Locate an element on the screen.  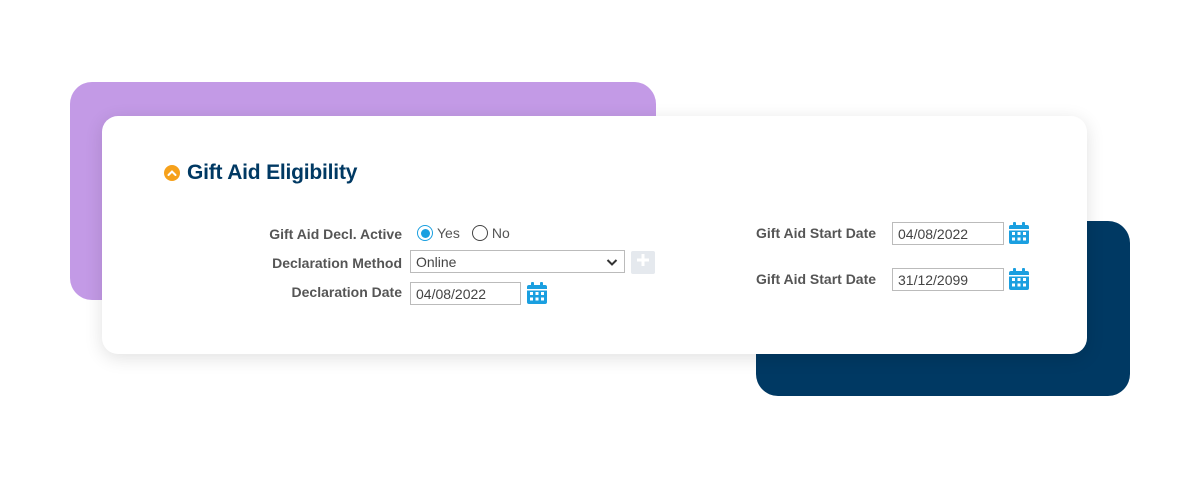
section-header: Gift Aid Eligibility is located at coordinates (260, 173).